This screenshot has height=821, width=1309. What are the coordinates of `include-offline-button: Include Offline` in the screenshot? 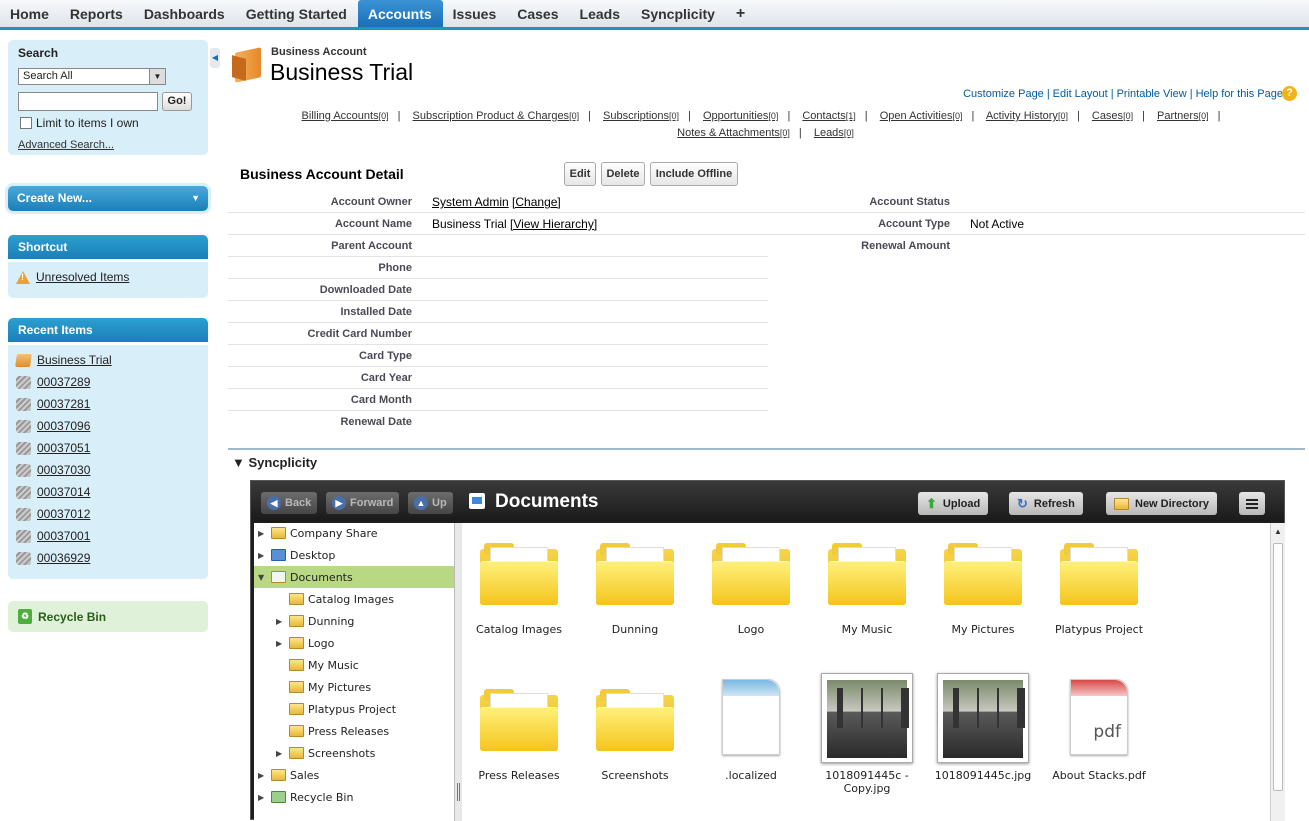 It's located at (694, 174).